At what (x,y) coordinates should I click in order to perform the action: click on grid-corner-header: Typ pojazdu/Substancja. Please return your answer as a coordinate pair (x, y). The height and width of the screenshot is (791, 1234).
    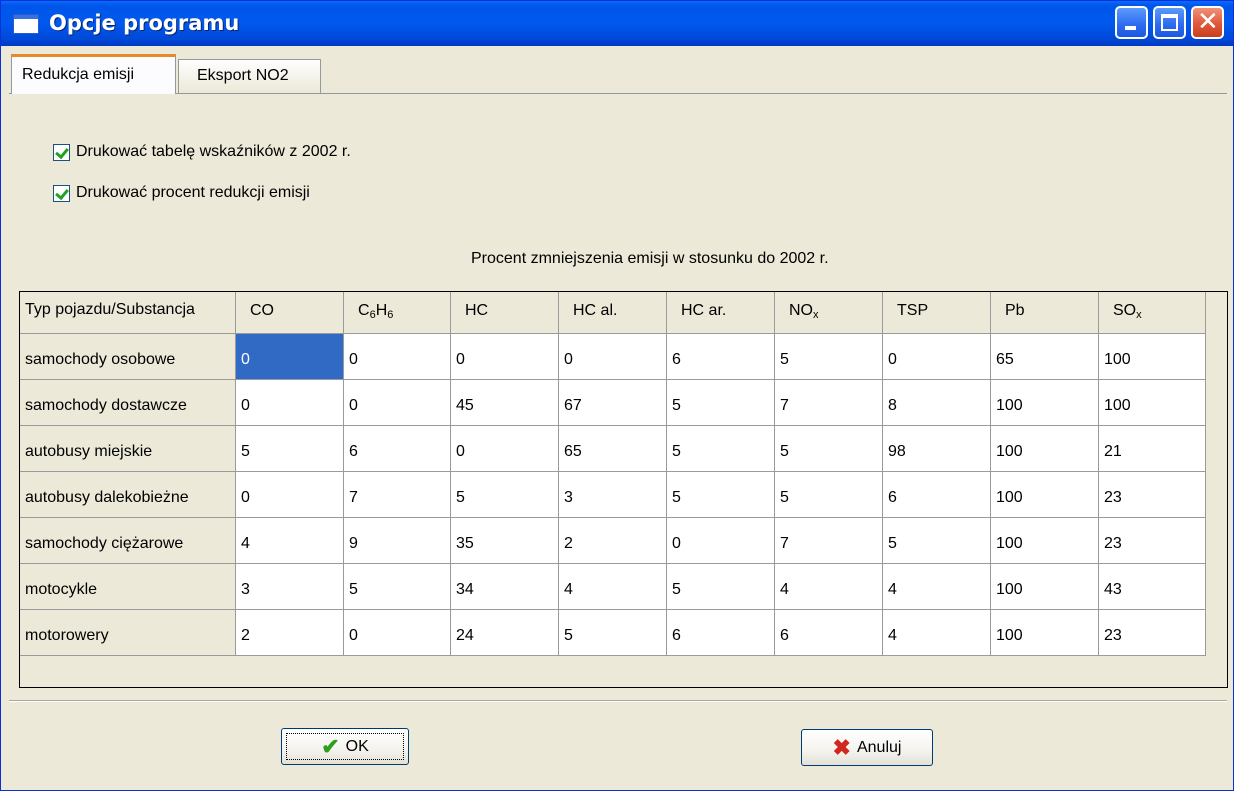
    Looking at the image, I should click on (128, 313).